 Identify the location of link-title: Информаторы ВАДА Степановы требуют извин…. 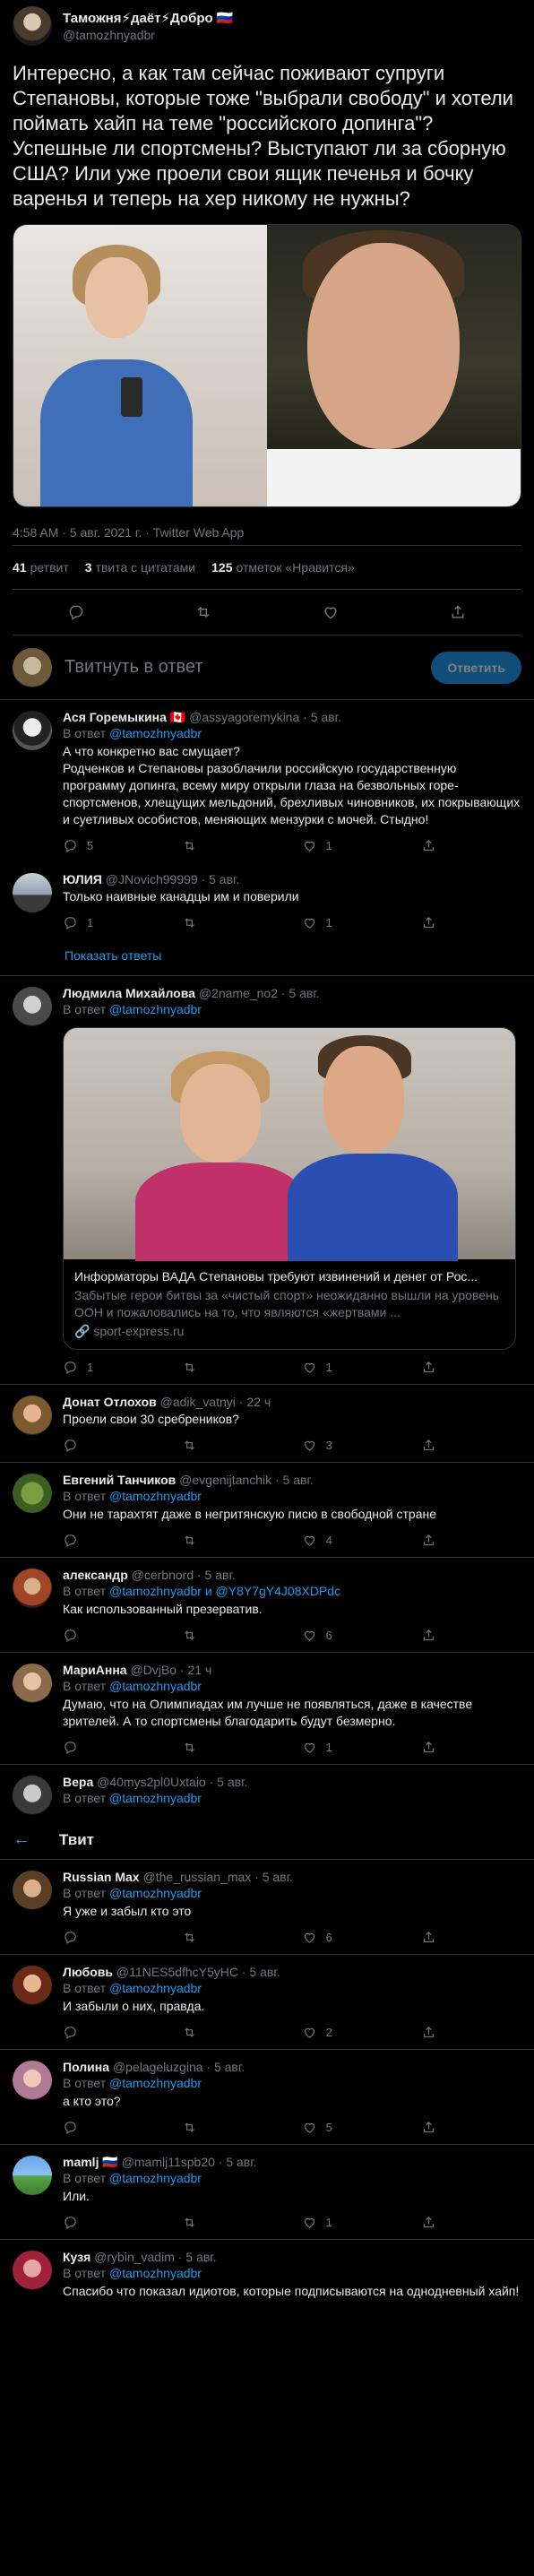
(289, 1276).